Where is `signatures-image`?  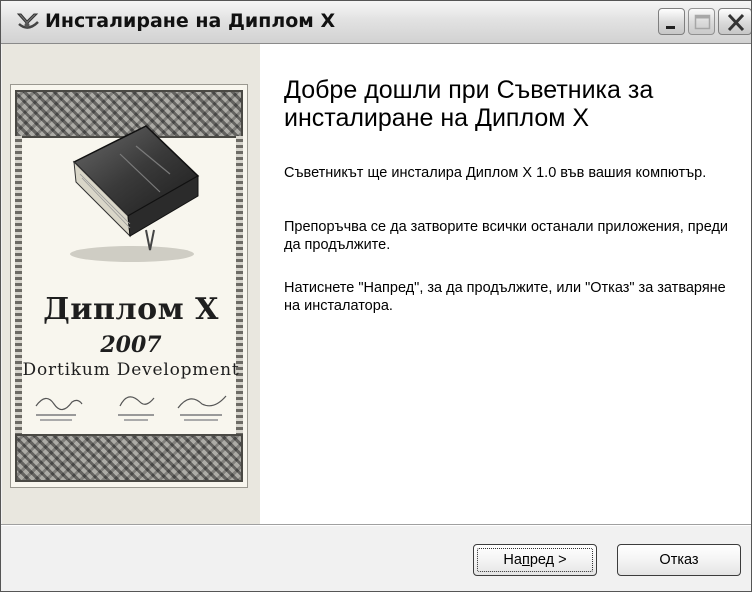 signatures-image is located at coordinates (131, 408).